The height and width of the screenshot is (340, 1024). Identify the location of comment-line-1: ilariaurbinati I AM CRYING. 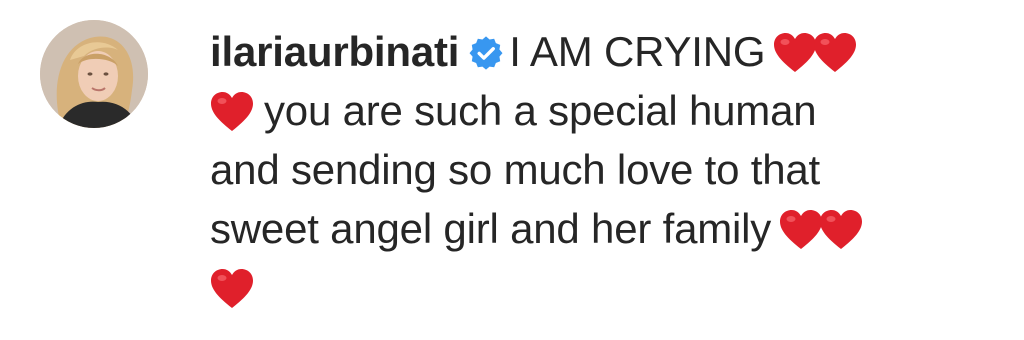
(605, 51).